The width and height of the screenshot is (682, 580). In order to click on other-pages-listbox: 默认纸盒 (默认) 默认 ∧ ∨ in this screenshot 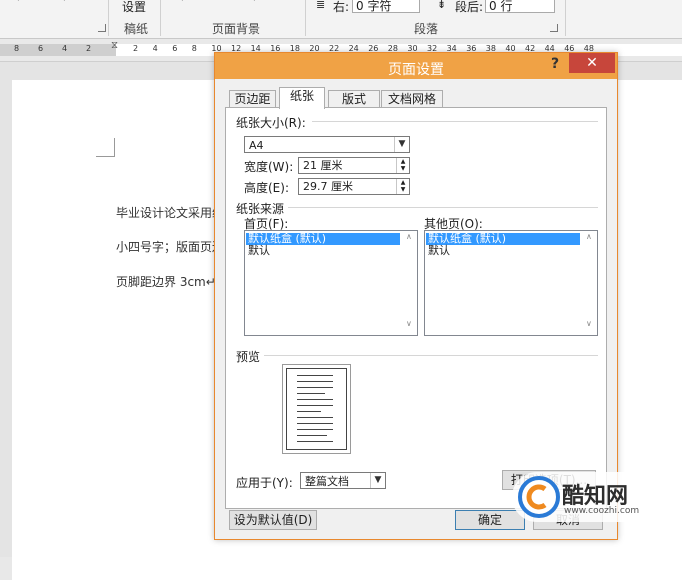, I will do `click(511, 283)`.